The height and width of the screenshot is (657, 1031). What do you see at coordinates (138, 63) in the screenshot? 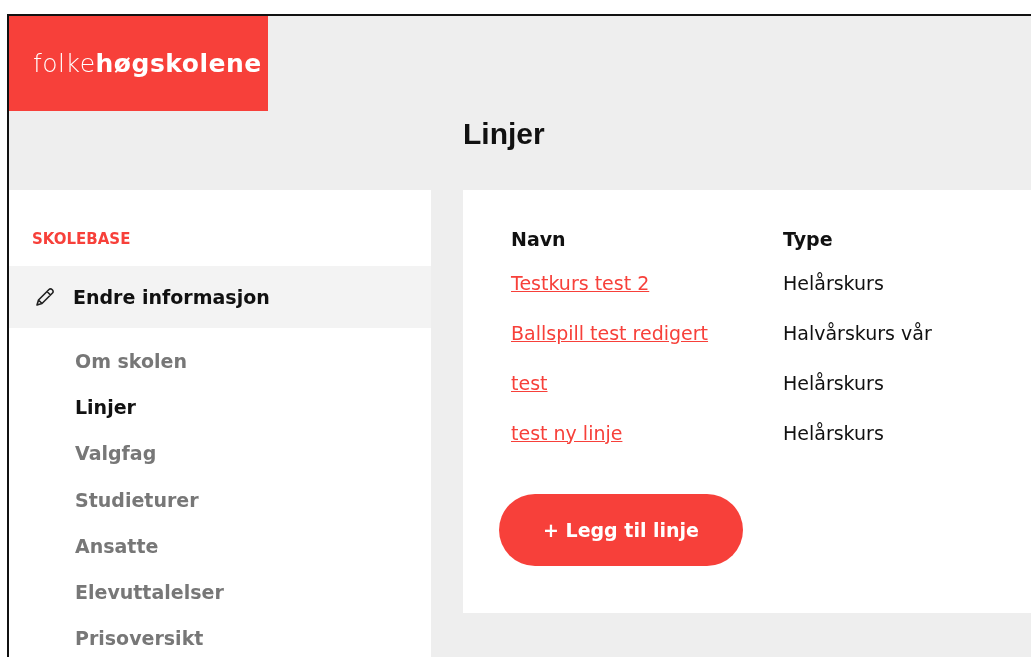
I see `logo: folkehøgskolene` at bounding box center [138, 63].